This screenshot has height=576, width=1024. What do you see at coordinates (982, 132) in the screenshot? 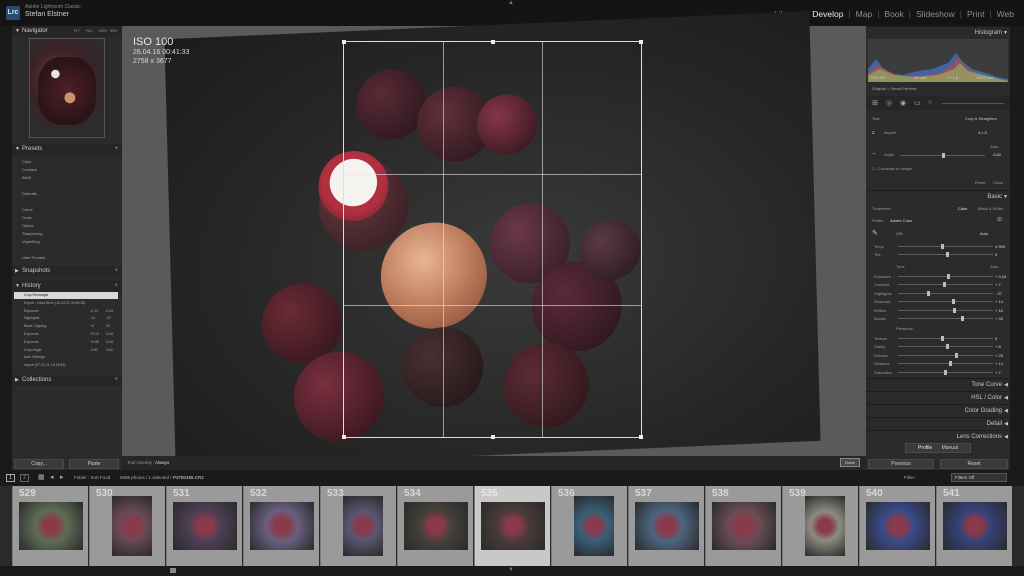
I see `aspect-select: 4 x 5` at bounding box center [982, 132].